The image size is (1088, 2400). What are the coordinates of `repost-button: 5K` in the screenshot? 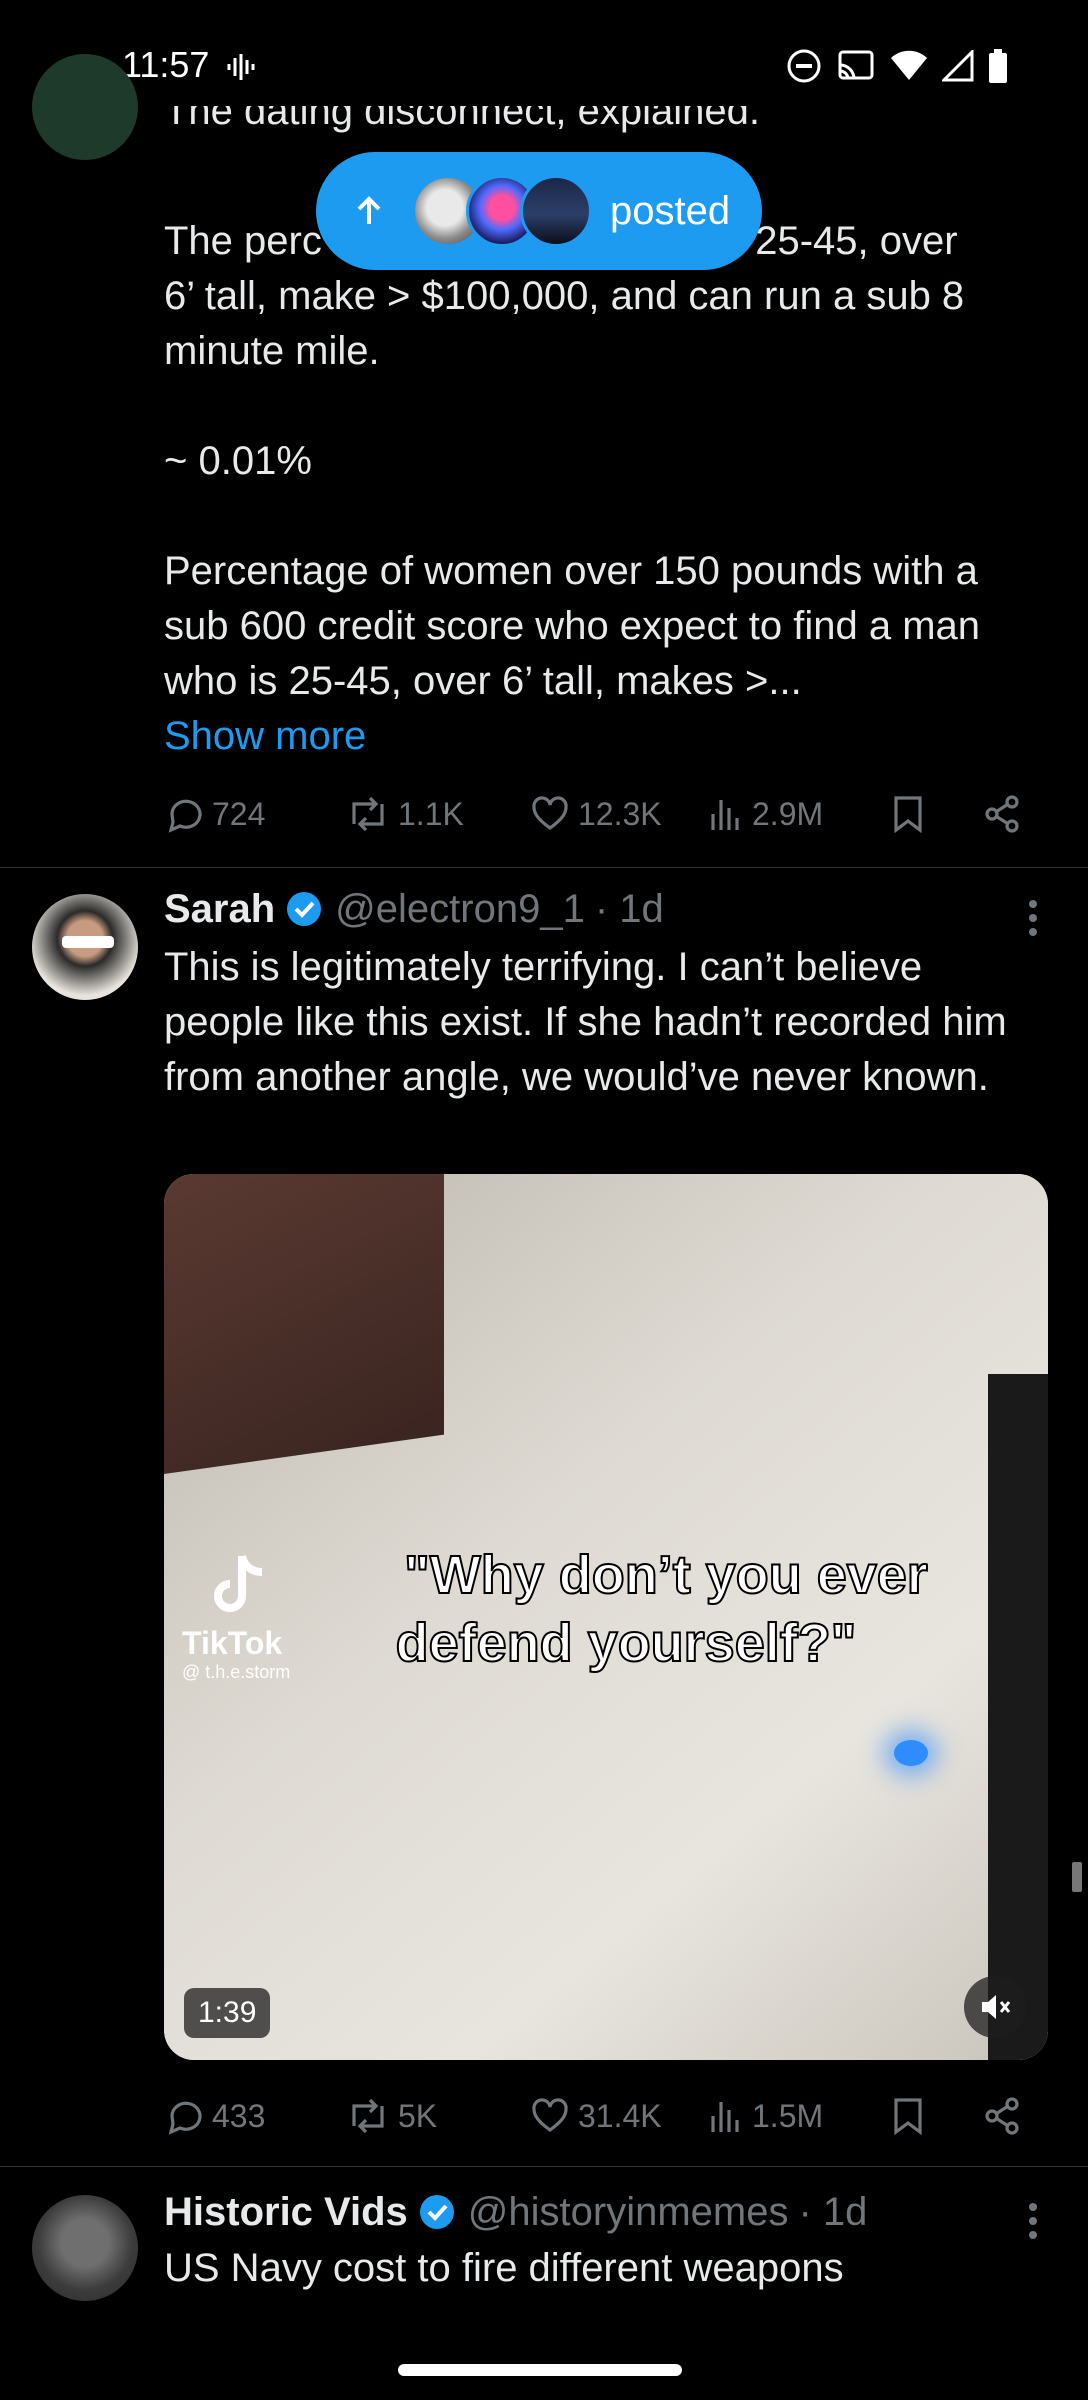 It's located at (438, 2116).